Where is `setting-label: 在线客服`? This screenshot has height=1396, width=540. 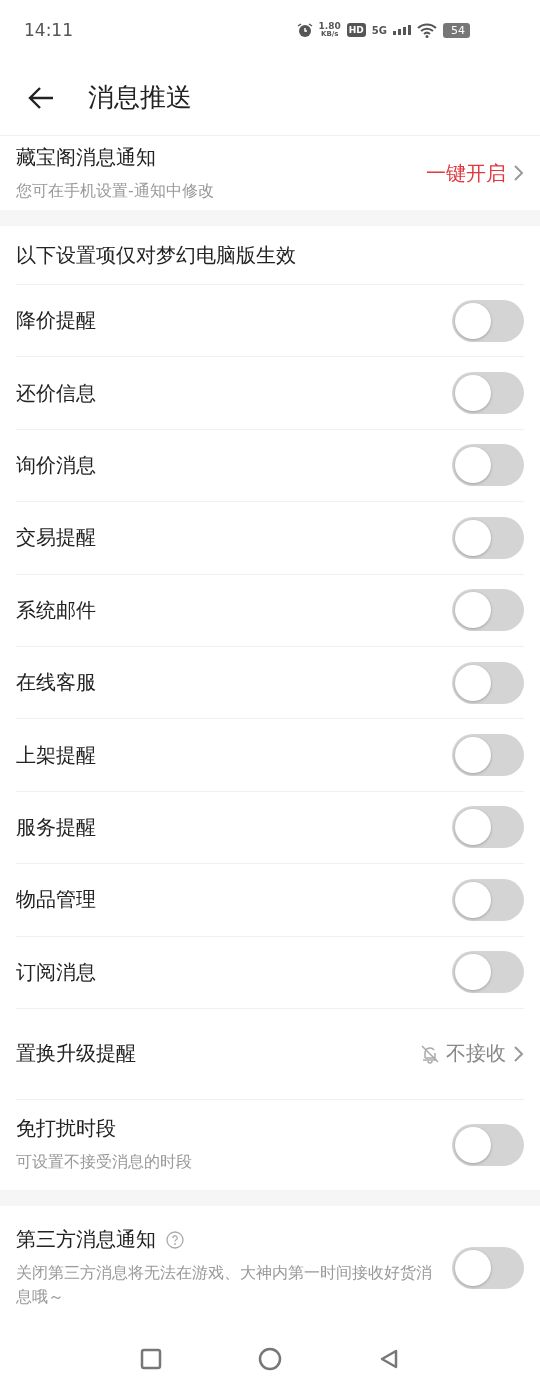 setting-label: 在线客服 is located at coordinates (56, 683).